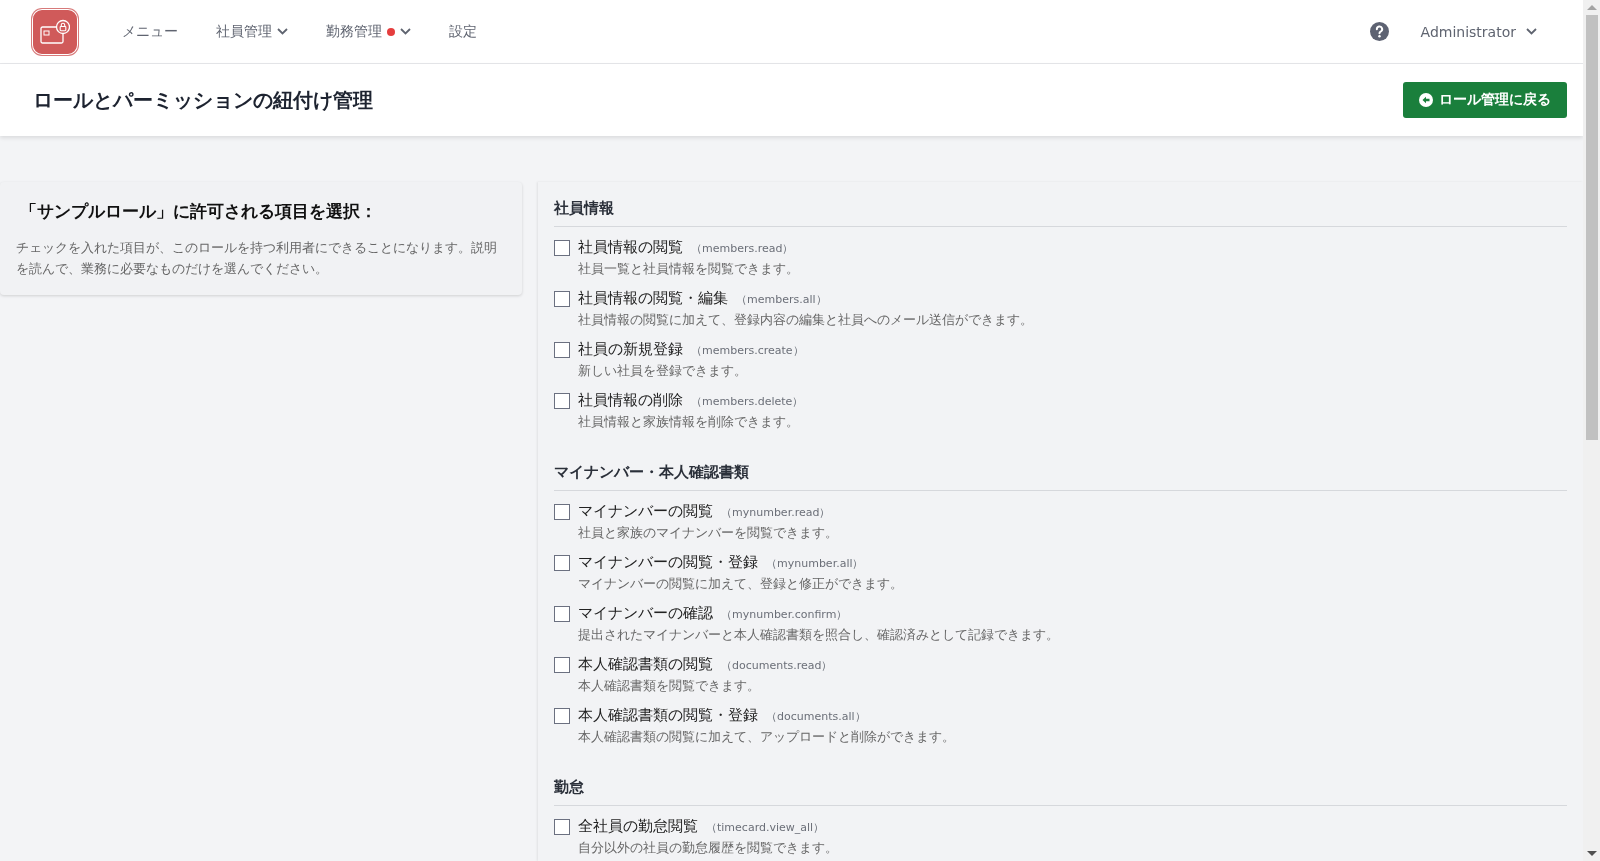 The image size is (1600, 861). What do you see at coordinates (668, 715) in the screenshot?
I see `permission-label: 本人確認書類の閲覧・登録` at bounding box center [668, 715].